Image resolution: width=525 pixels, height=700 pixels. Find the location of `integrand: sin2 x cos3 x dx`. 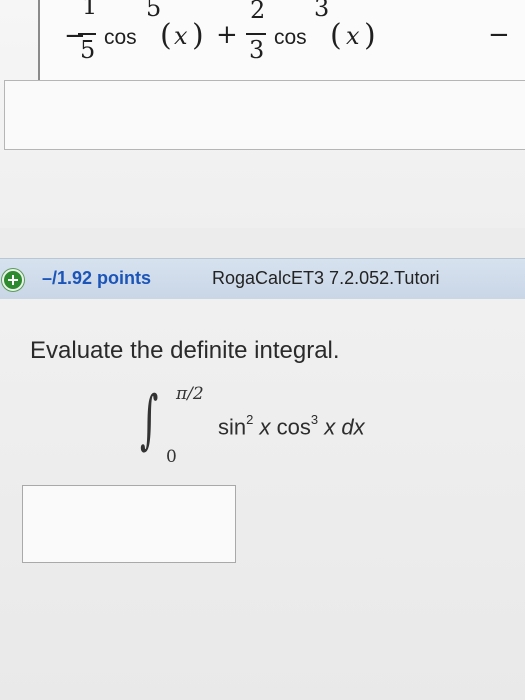

integrand: sin2 x cos3 x dx is located at coordinates (291, 426).